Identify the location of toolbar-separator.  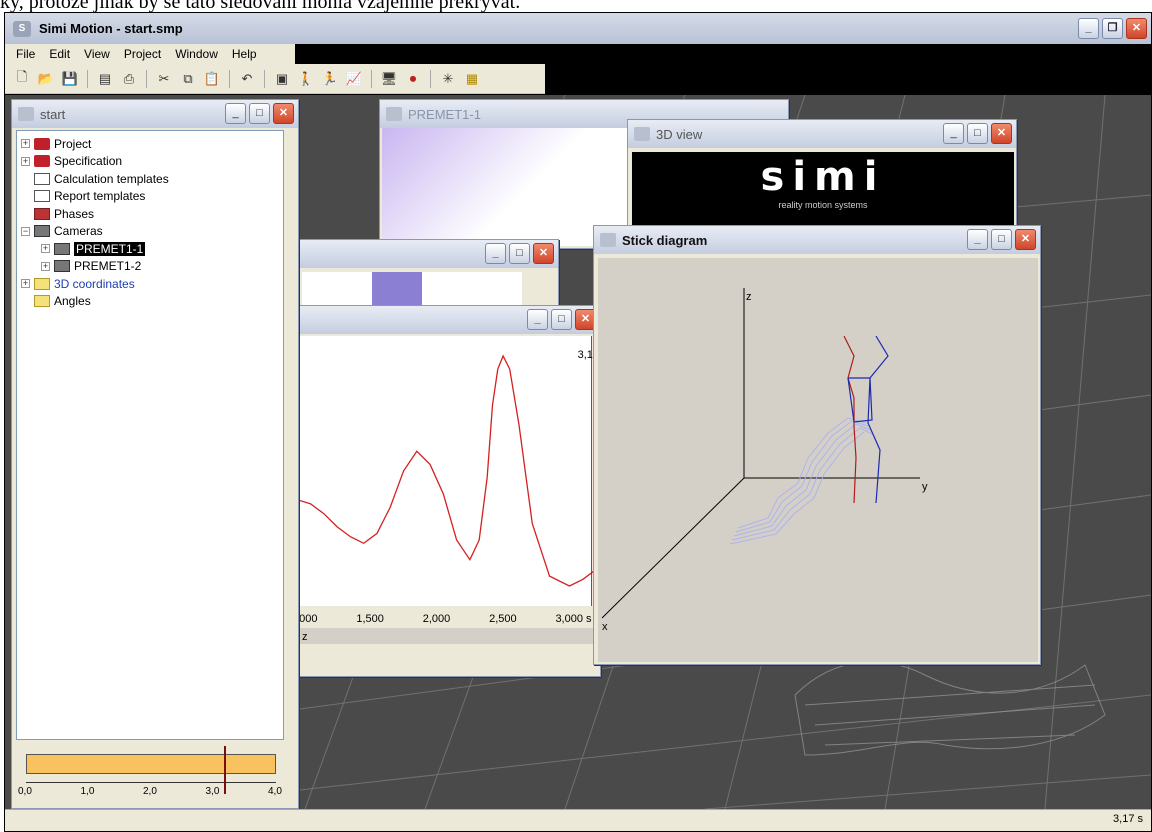
(229, 78).